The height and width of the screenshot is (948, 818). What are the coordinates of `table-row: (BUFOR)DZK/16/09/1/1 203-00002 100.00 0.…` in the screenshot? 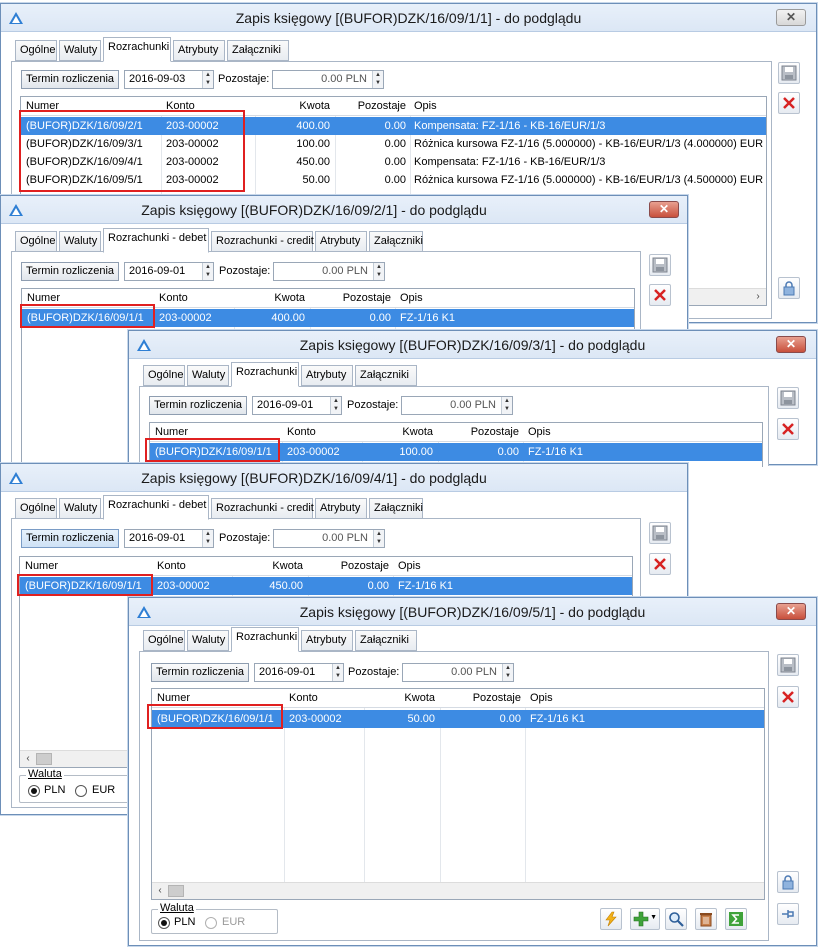 It's located at (456, 452).